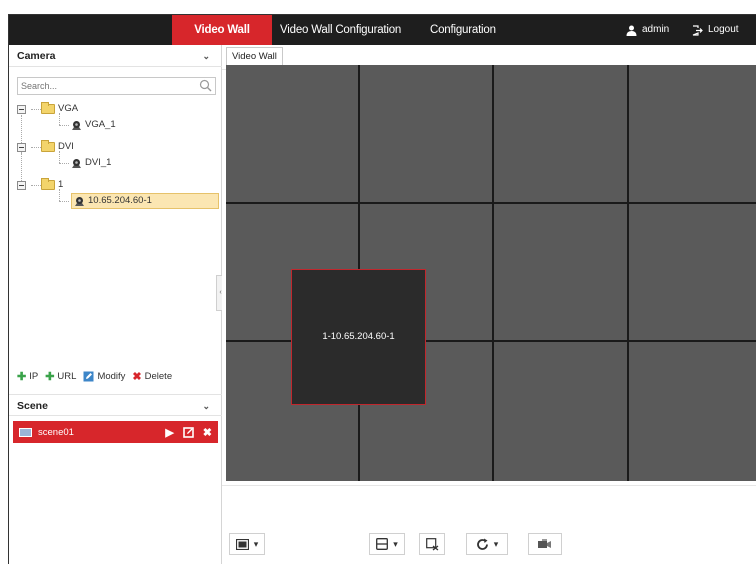 This screenshot has height=564, width=756. What do you see at coordinates (115, 432) in the screenshot?
I see `scene-list-item: scene01 ▶ ✖` at bounding box center [115, 432].